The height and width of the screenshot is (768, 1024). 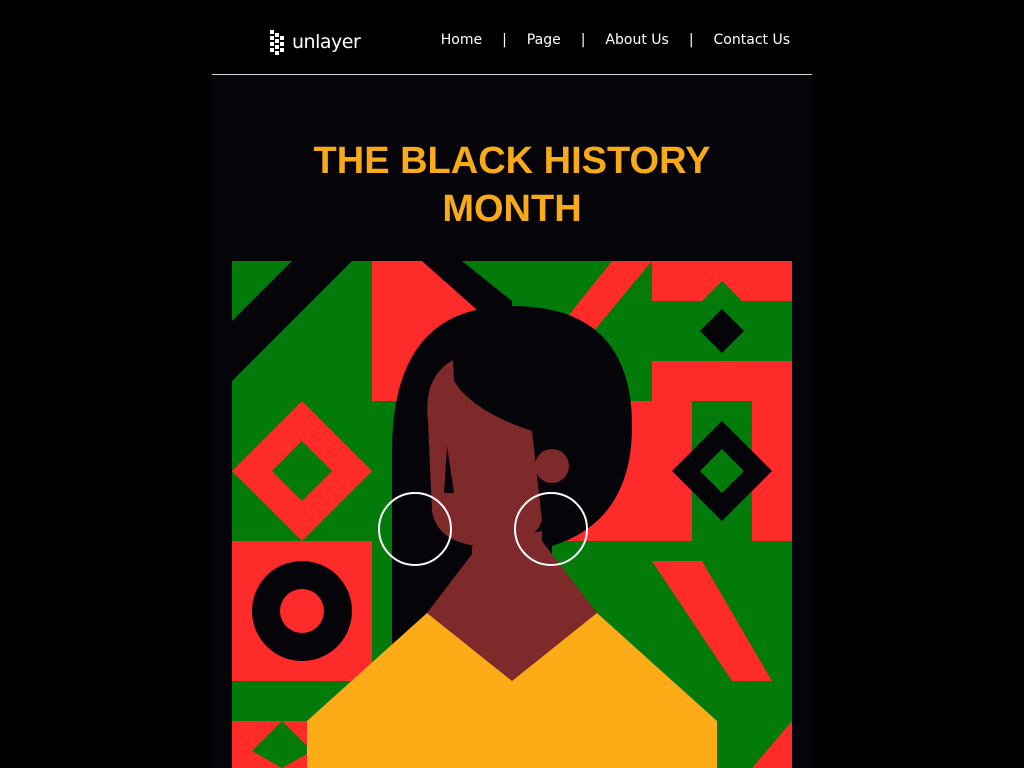 What do you see at coordinates (512, 209) in the screenshot?
I see `page-title-line-2: MONTH` at bounding box center [512, 209].